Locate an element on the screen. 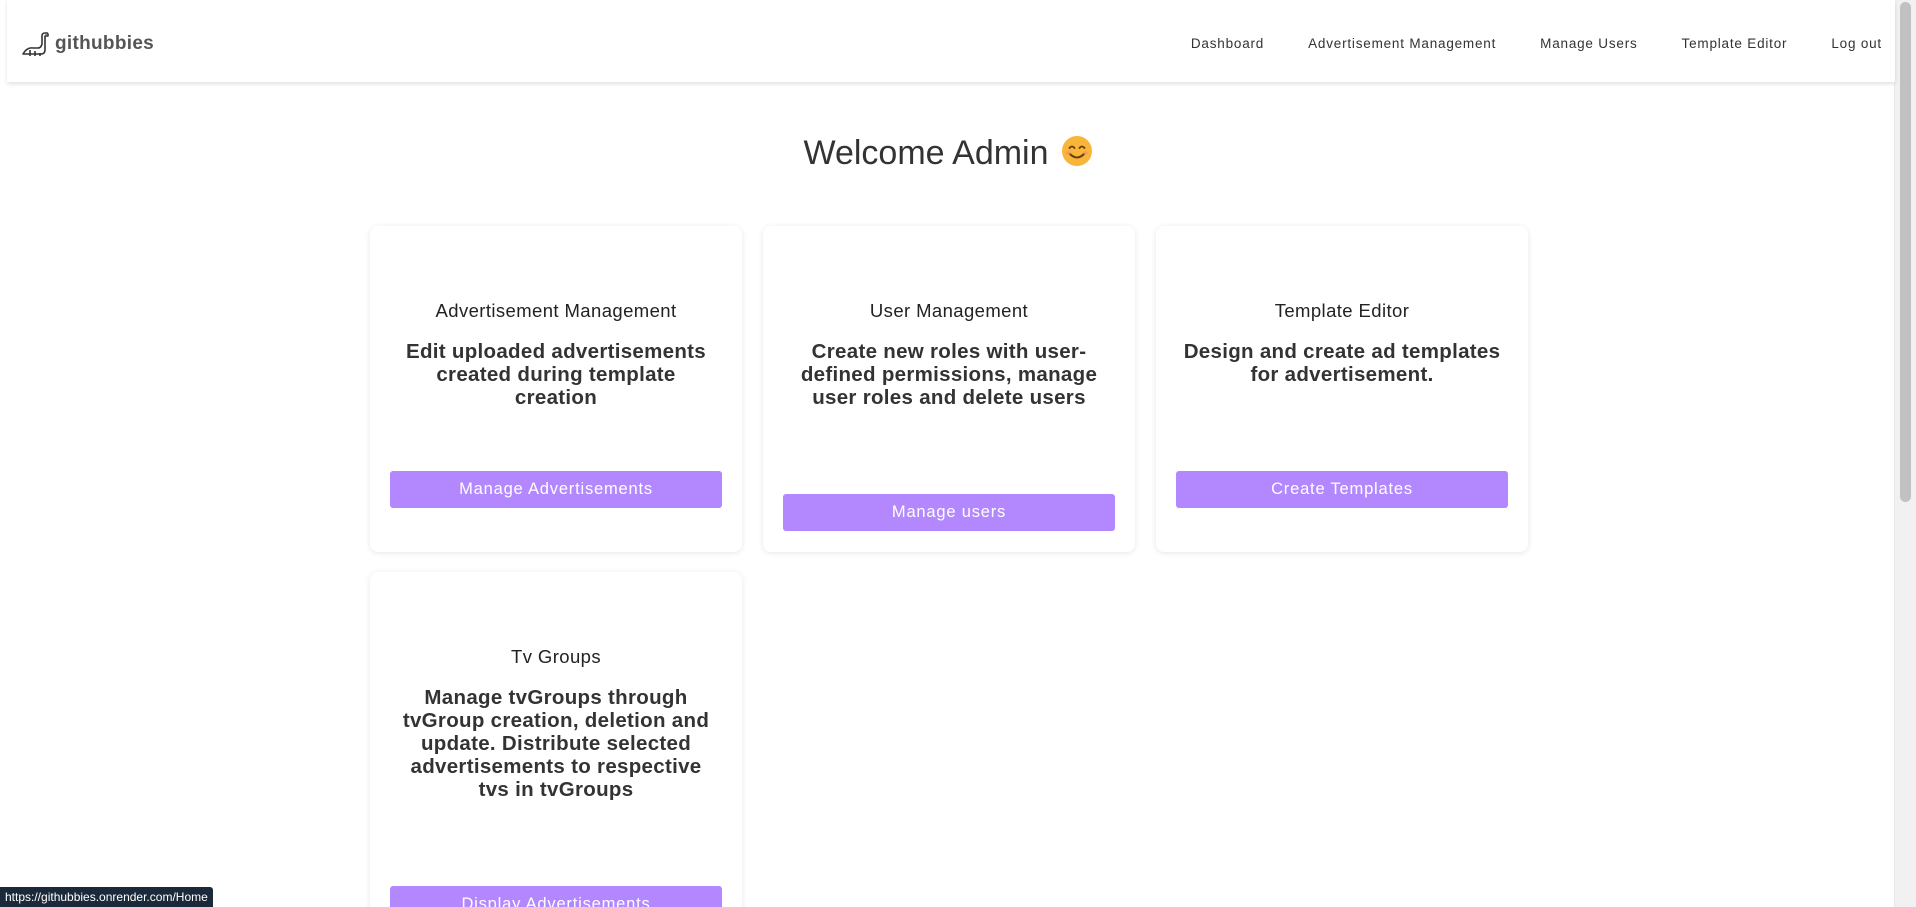  scrollbar-thumb is located at coordinates (1905, 252).